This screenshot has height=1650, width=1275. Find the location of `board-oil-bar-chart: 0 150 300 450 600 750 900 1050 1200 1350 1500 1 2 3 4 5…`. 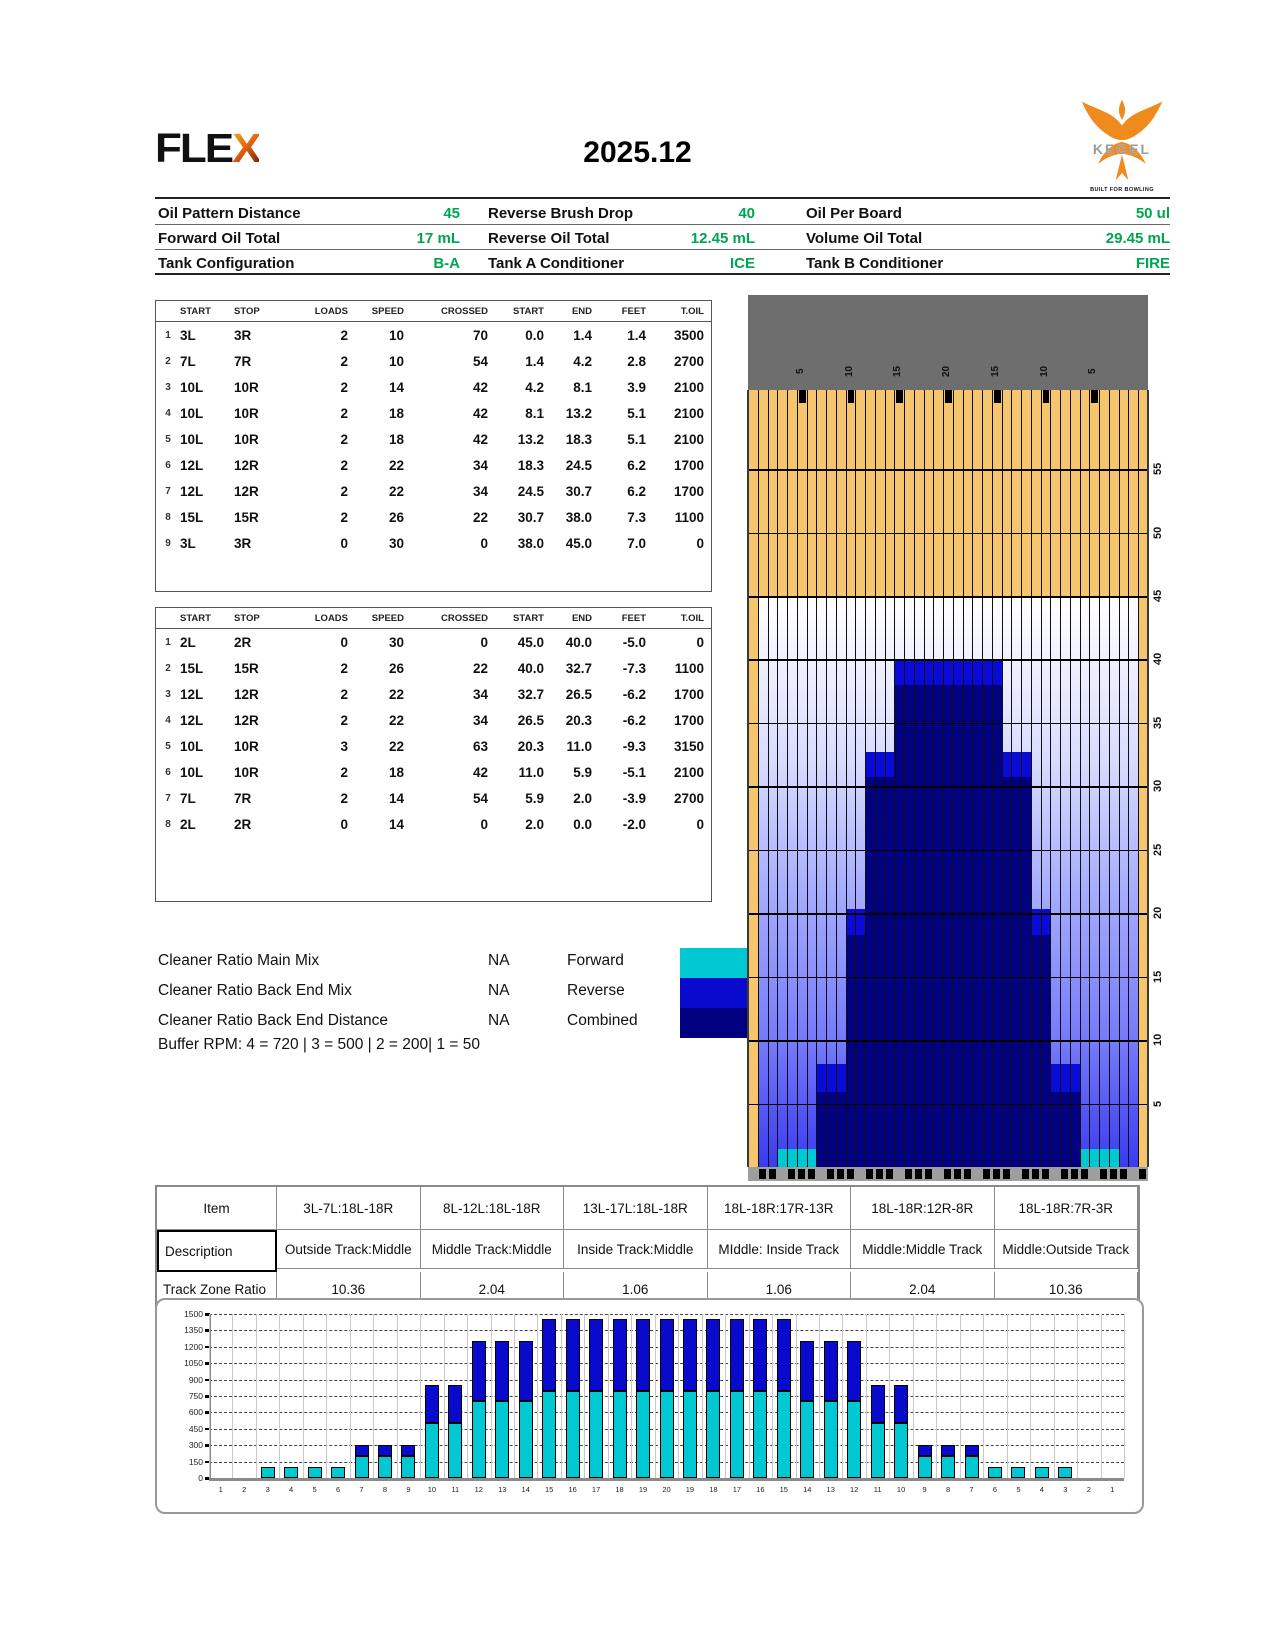

board-oil-bar-chart: 0 150 300 450 600 750 900 1050 1200 1350 1500 1 2 3 4 5… is located at coordinates (649, 1406).